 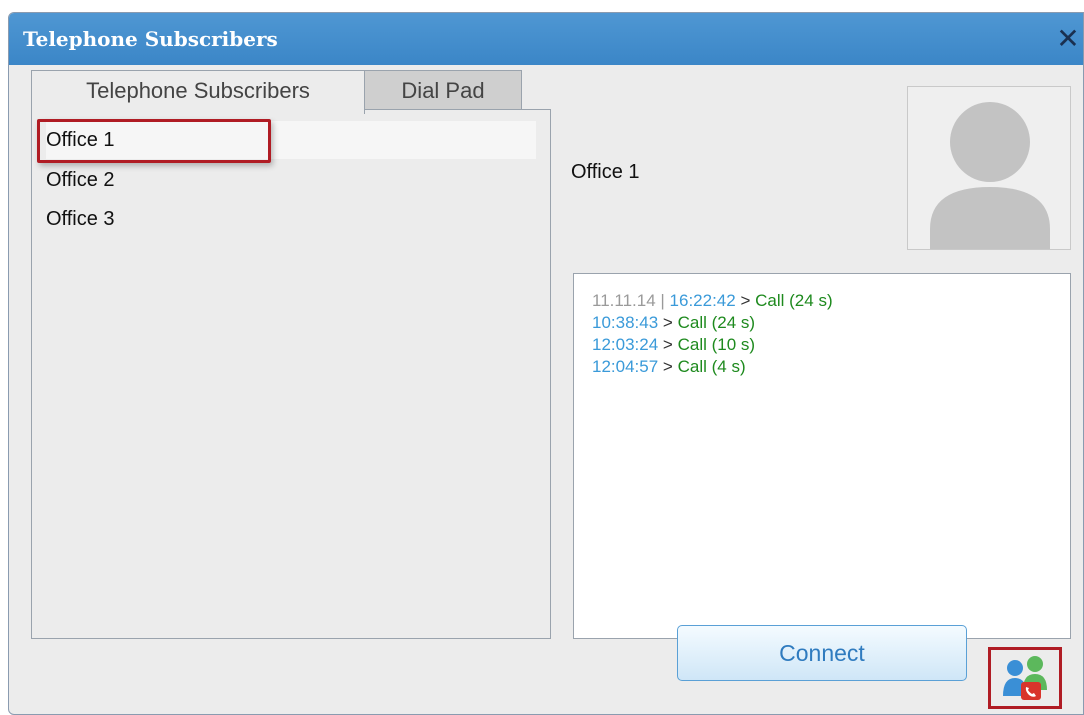 I want to click on history-time: 12:04:57, so click(x=625, y=366).